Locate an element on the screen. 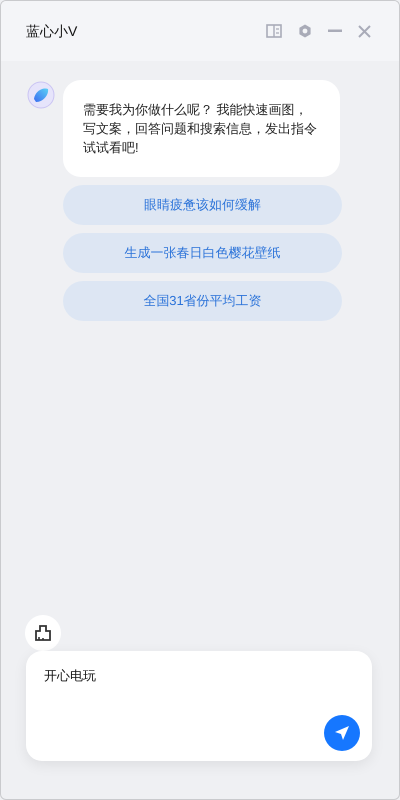 The width and height of the screenshot is (400, 800). message-bubble: 需要我为你做什么呢？ 我能快速画图，写文案，回答问题和搜索信息，发出指令试试看吧! is located at coordinates (201, 128).